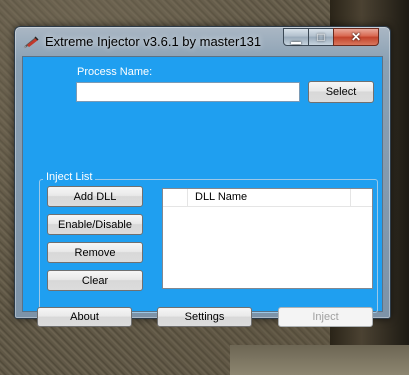  I want to click on window-title: Extreme Injector v3.6.1 by master131, so click(153, 41).